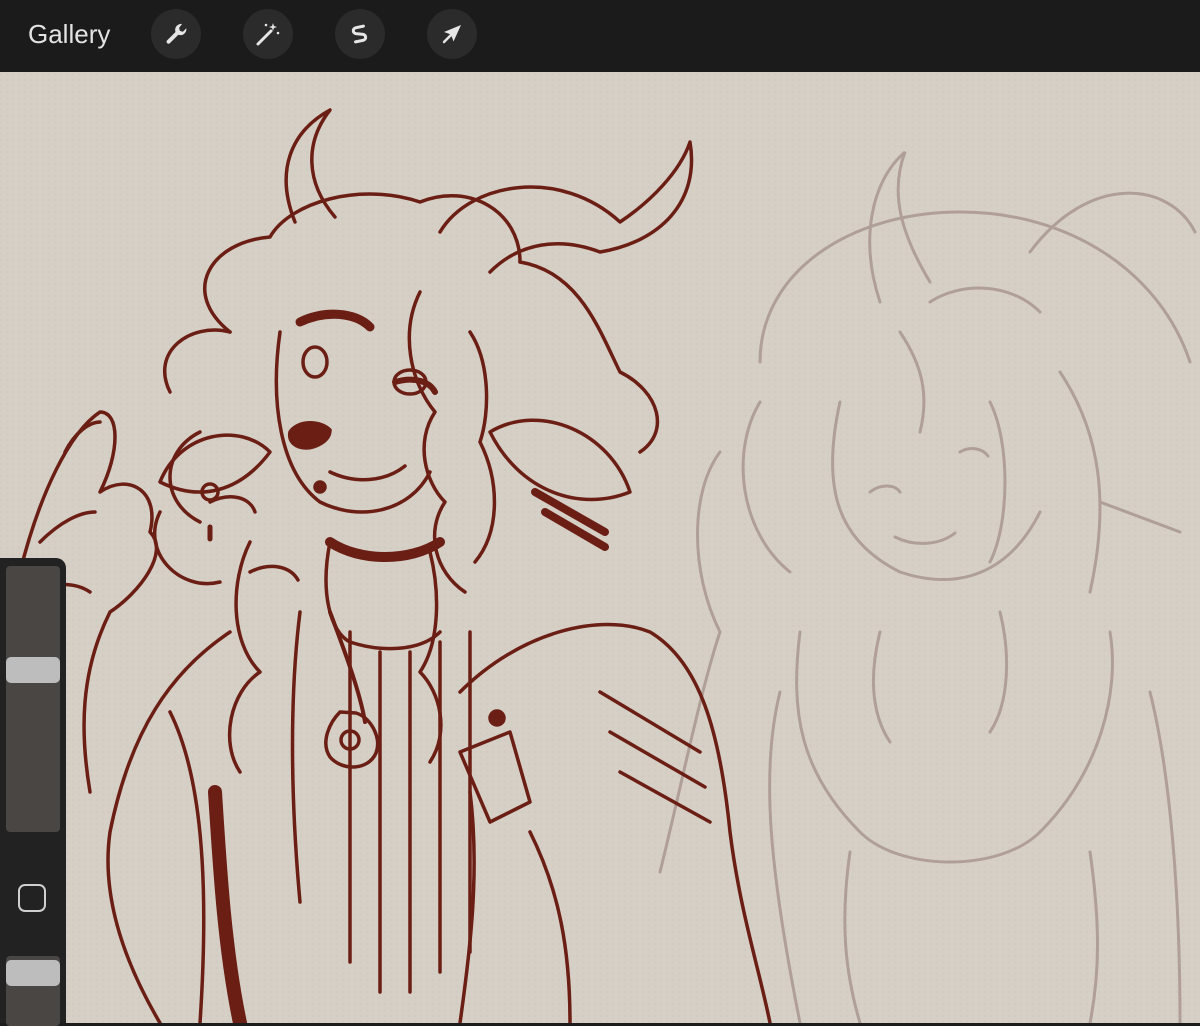 The width and height of the screenshot is (1200, 1026). I want to click on selection-button, so click(360, 34).